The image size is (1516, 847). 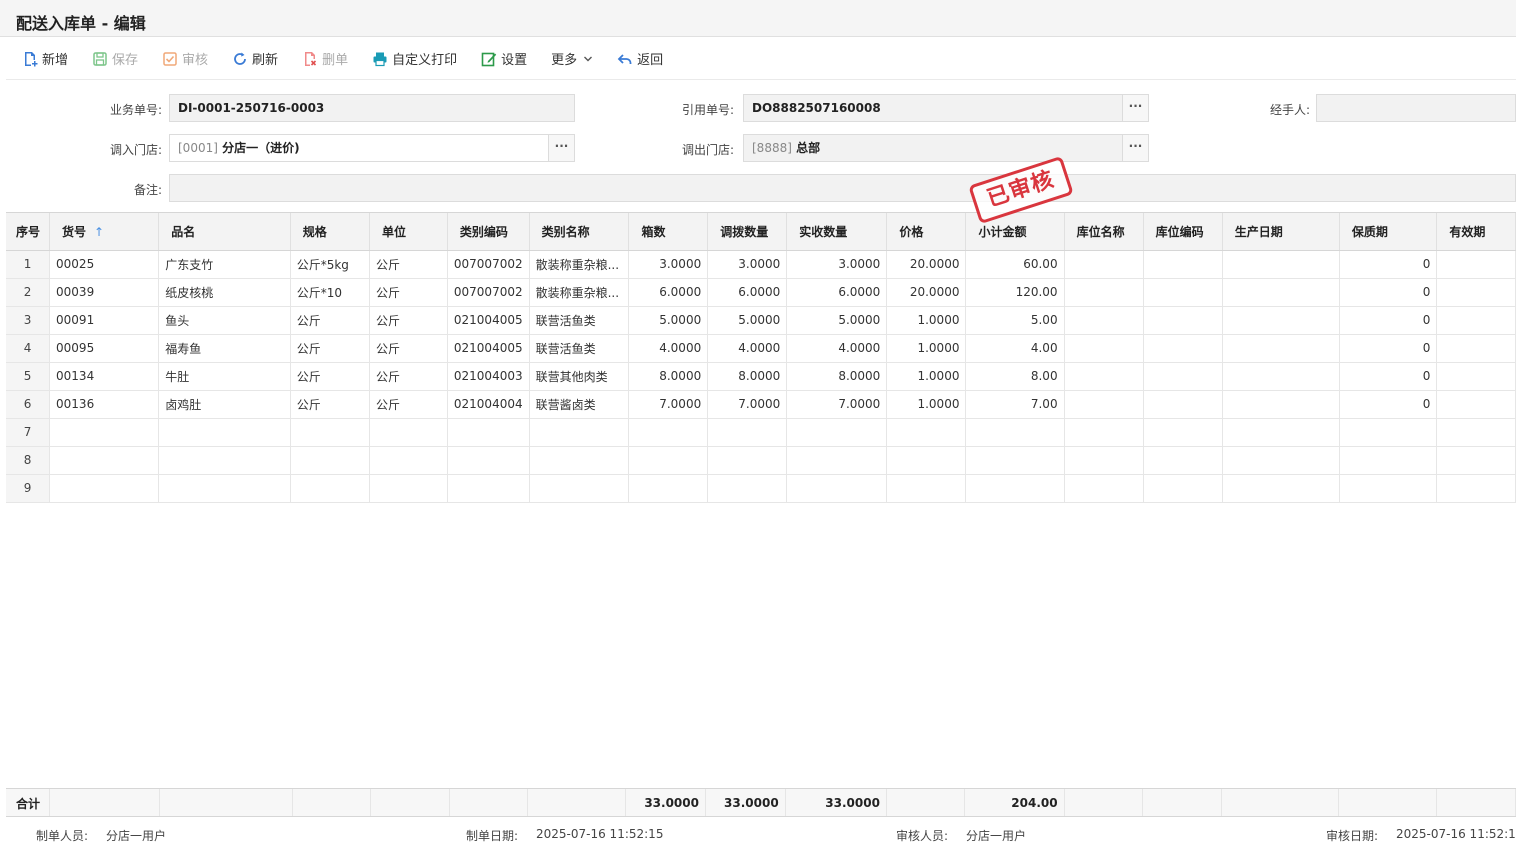 I want to click on table-cell: 00025, so click(x=104, y=264).